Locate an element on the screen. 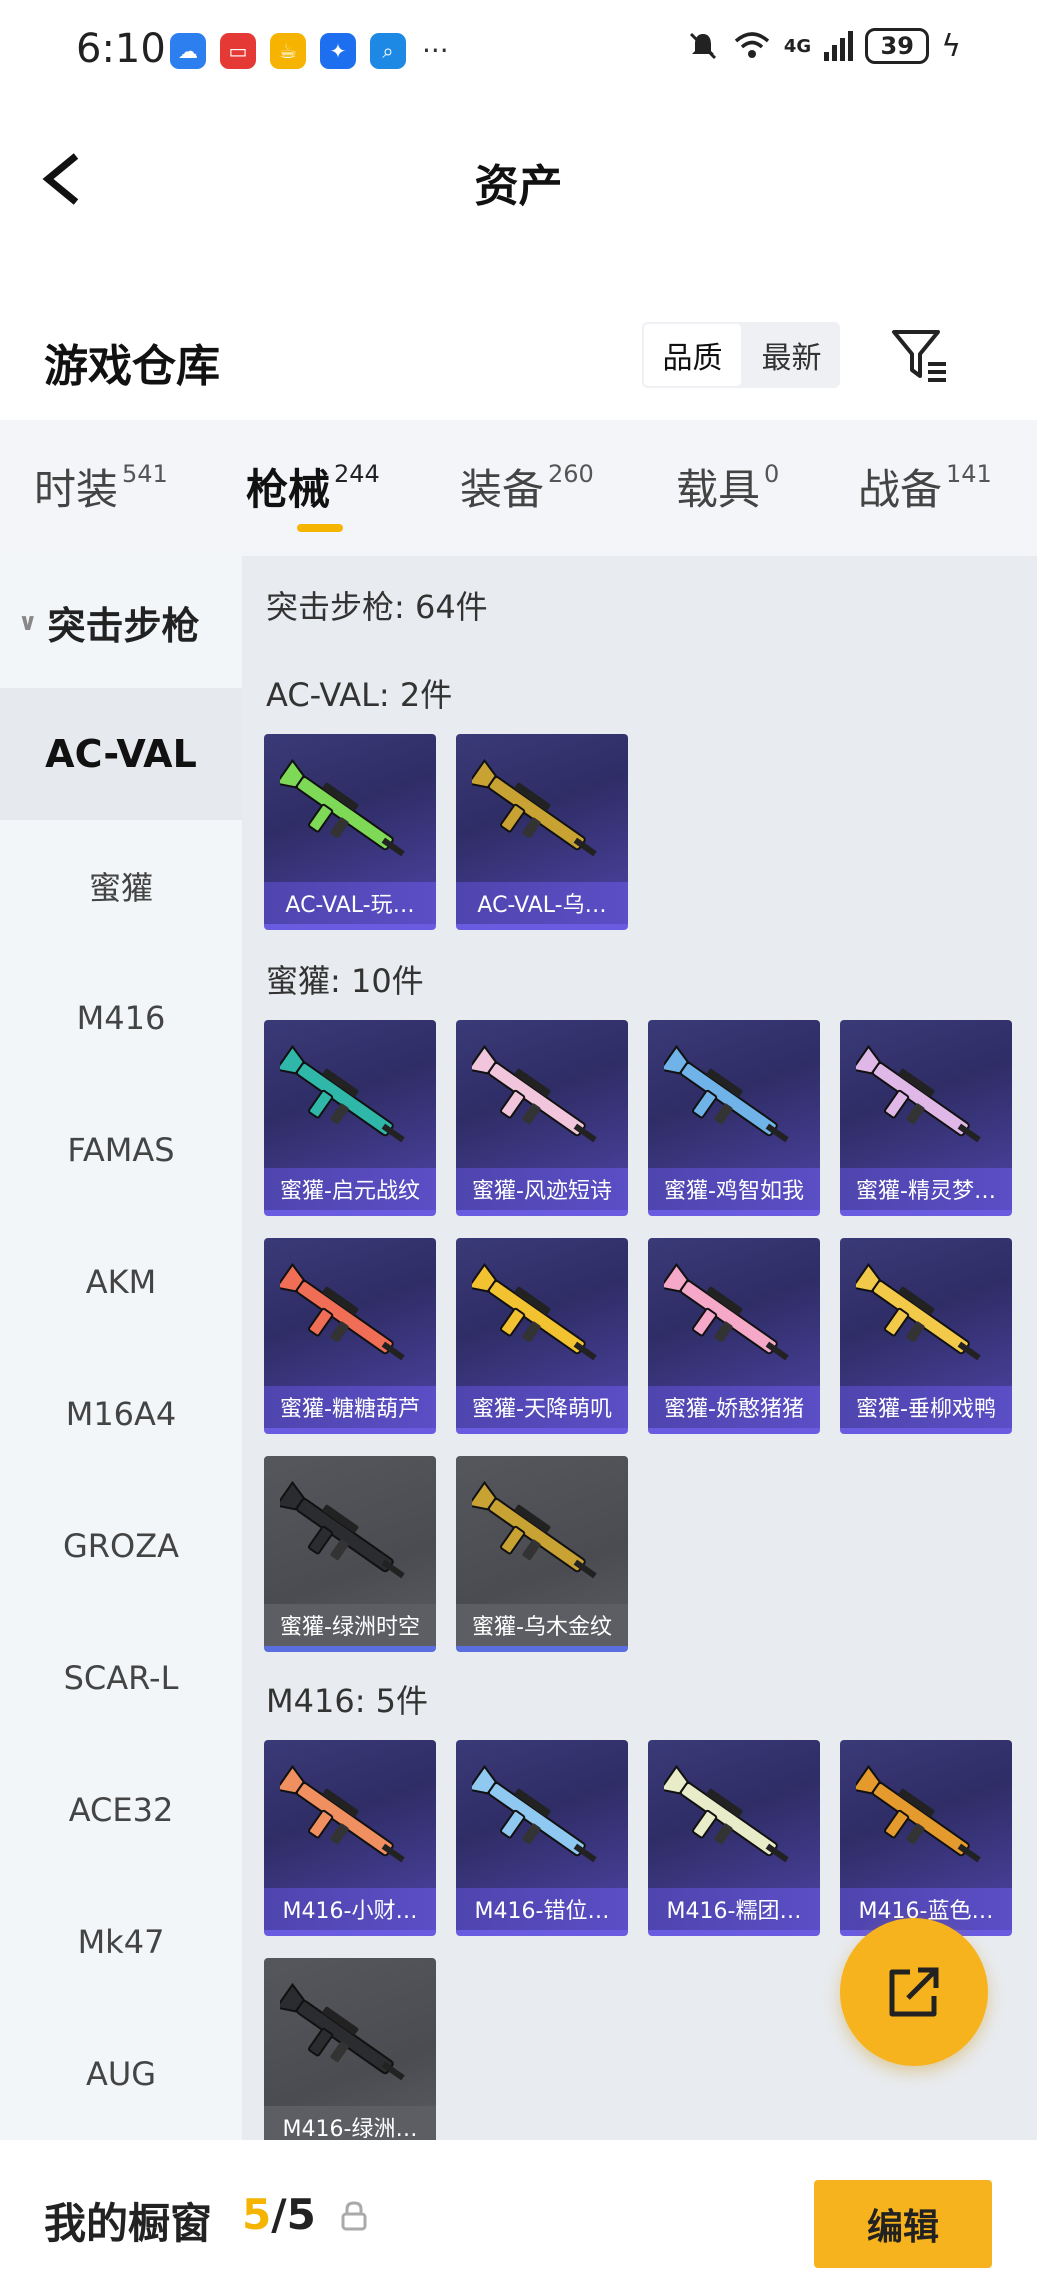 This screenshot has height=2295, width=1037. weapon-card: 蜜獾-乌木金纹 is located at coordinates (542, 1554).